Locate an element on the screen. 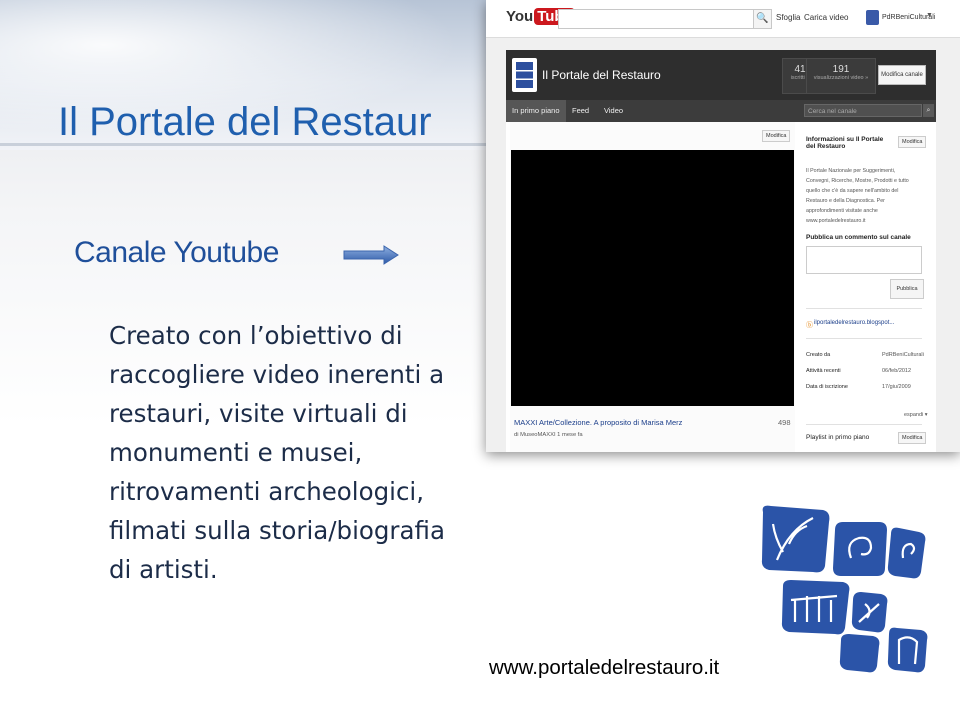 This screenshot has width=960, height=711. arrow-right-icon is located at coordinates (371, 255).